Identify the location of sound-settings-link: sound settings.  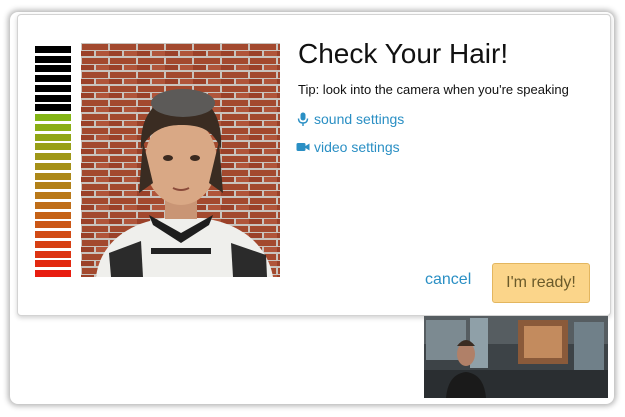
(350, 119).